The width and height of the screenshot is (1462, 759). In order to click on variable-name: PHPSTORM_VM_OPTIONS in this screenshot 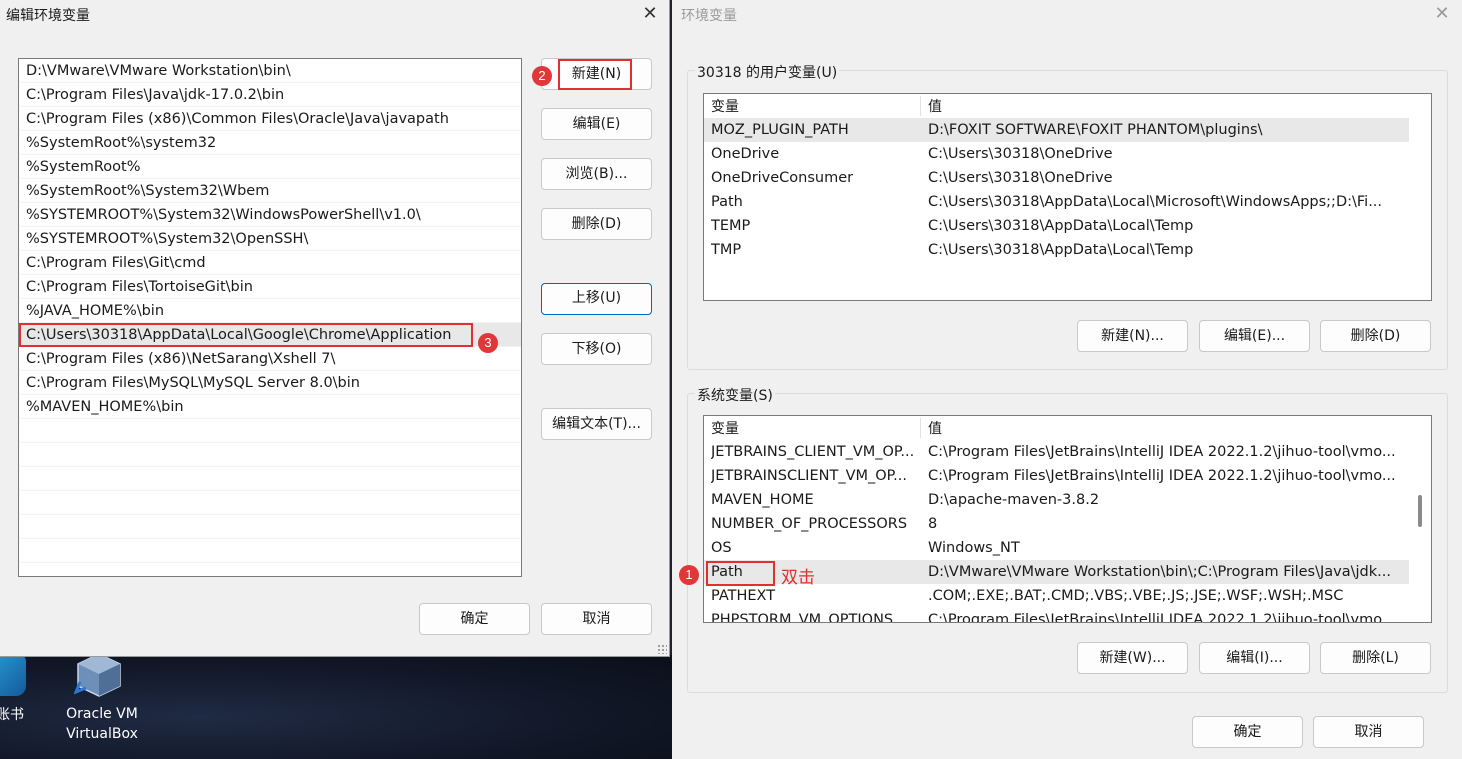, I will do `click(802, 617)`.